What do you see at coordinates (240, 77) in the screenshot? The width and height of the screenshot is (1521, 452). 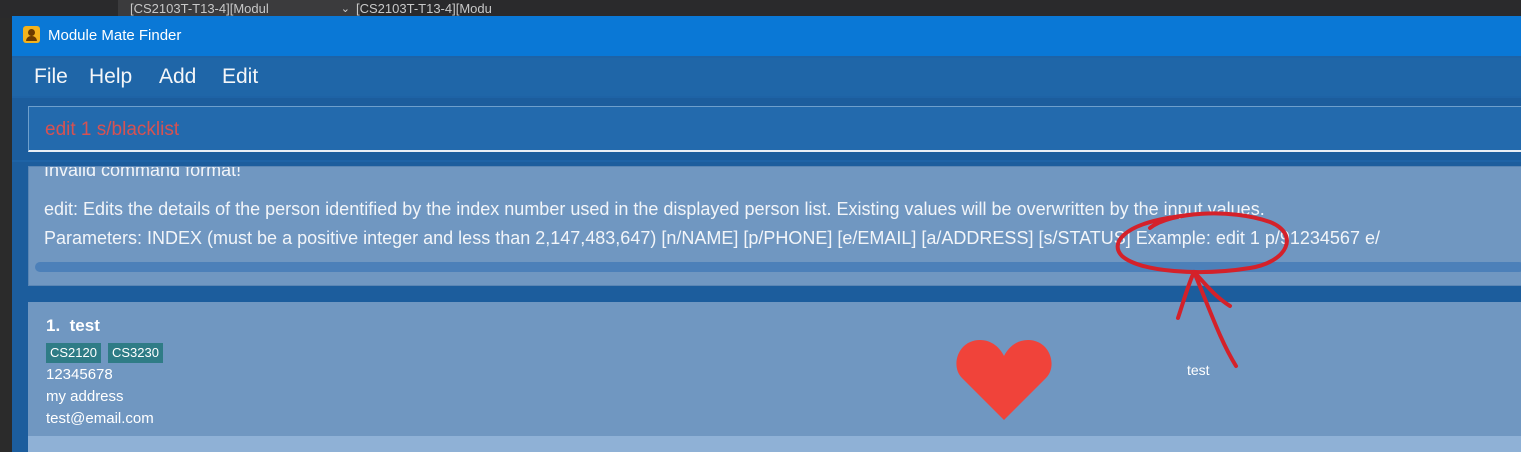 I see `menu-edit: Edit` at bounding box center [240, 77].